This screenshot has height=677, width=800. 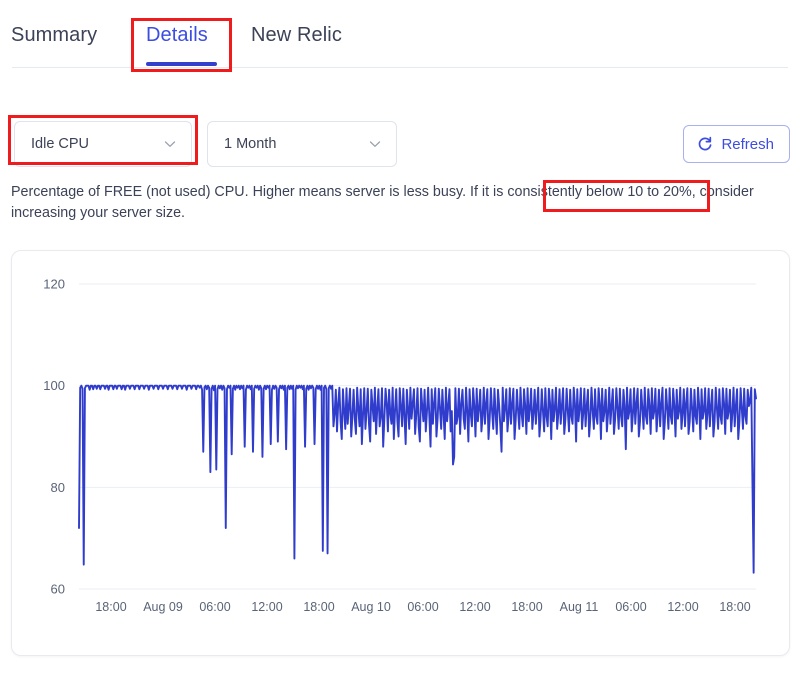 What do you see at coordinates (400, 34) in the screenshot?
I see `tab-bar: Summary Details New Relic` at bounding box center [400, 34].